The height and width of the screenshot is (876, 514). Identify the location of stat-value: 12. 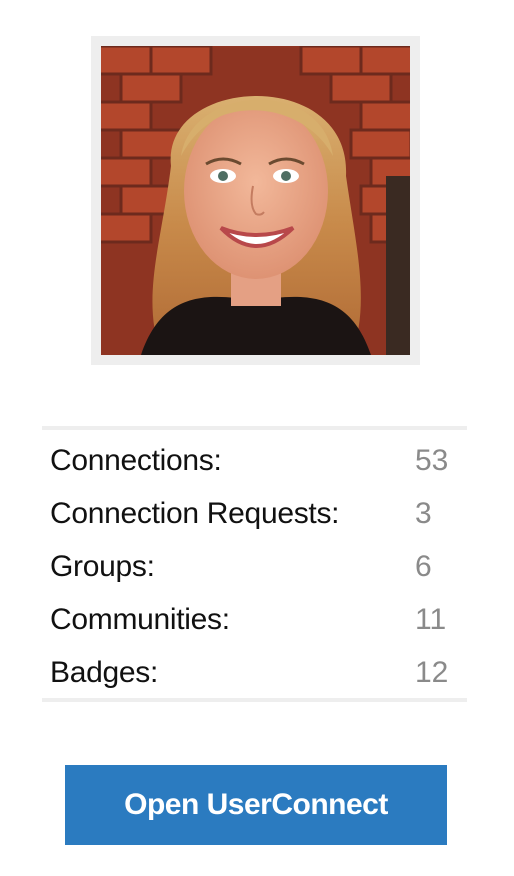
(432, 672).